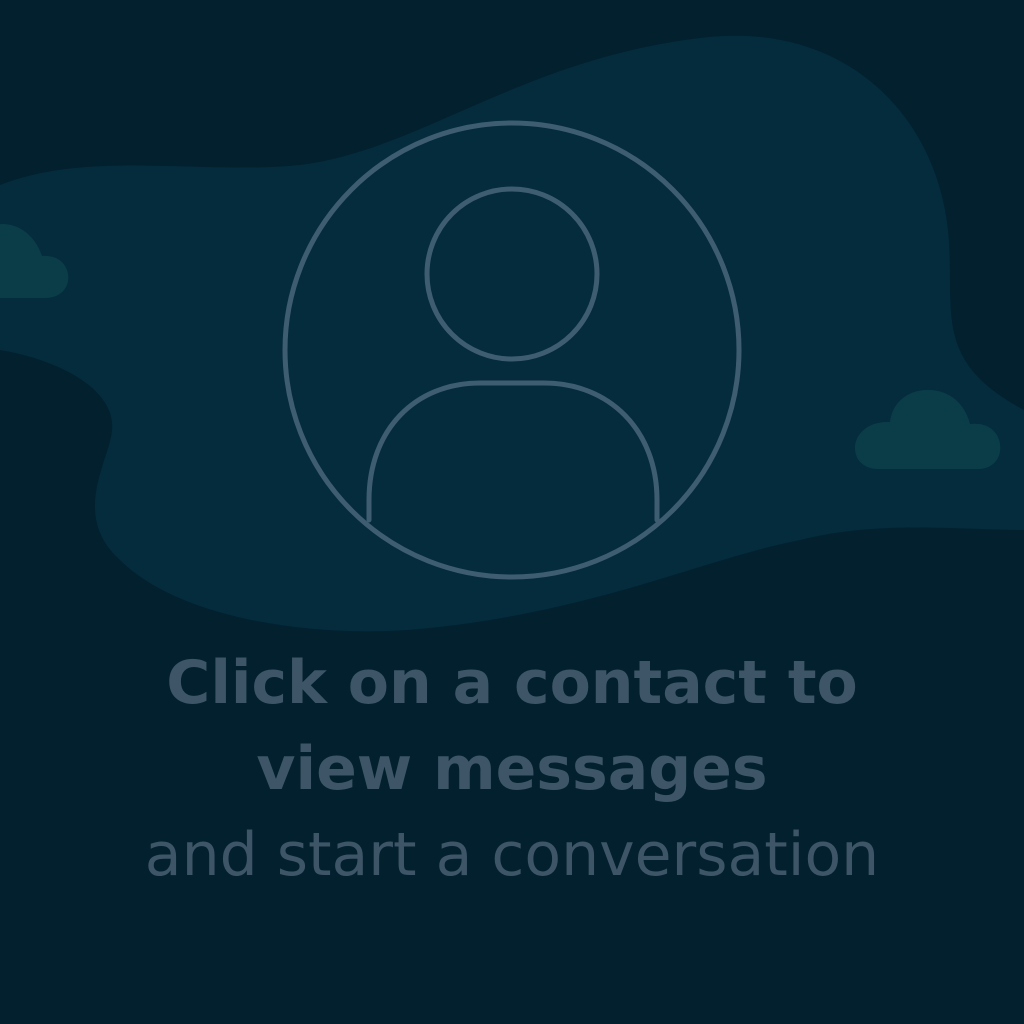 The image size is (1024, 1024). What do you see at coordinates (512, 855) in the screenshot?
I see `empty-state-line-3: and start a conversation` at bounding box center [512, 855].